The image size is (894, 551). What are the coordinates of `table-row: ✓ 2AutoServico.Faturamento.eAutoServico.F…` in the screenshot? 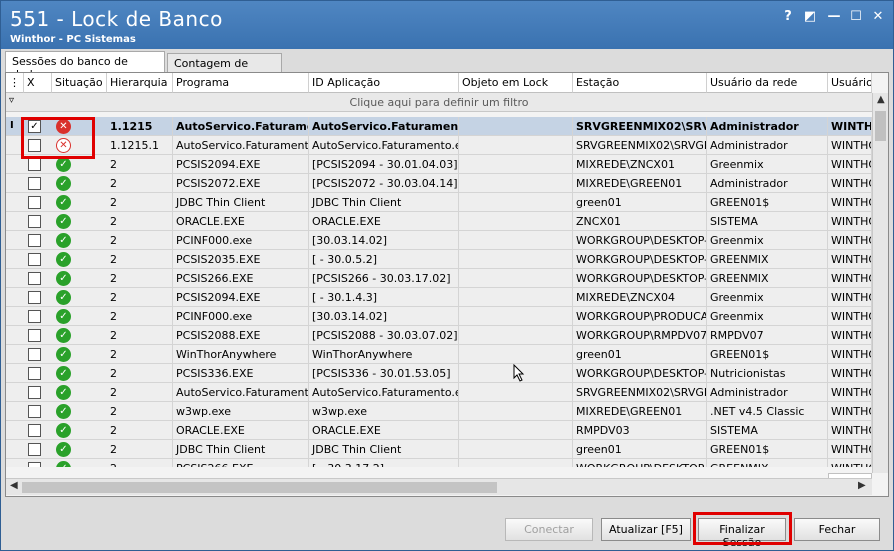 It's located at (439, 392).